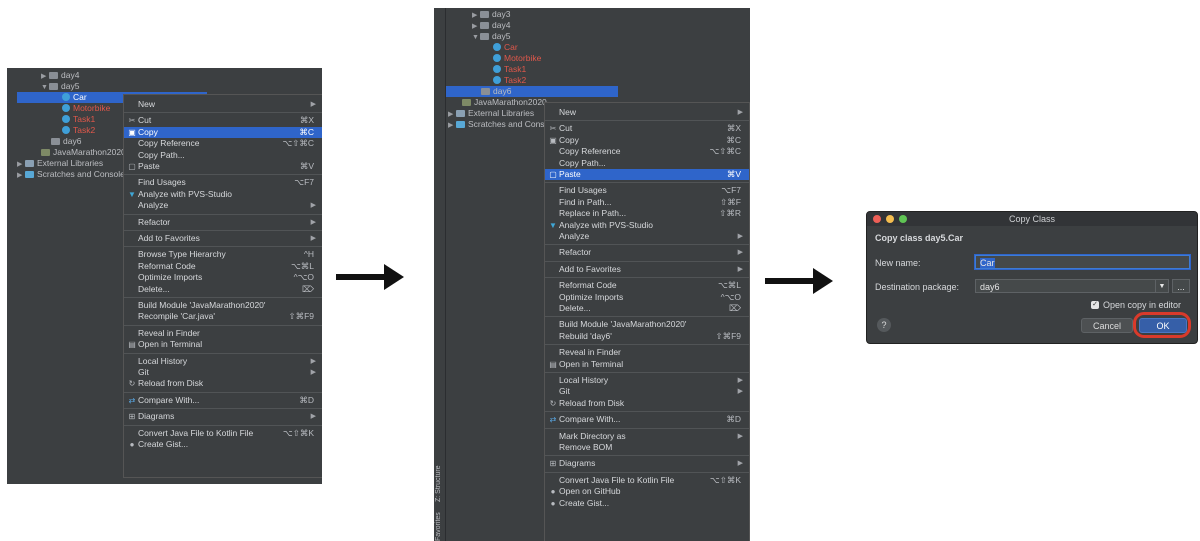  I want to click on tree-item-task2: Task2, so click(532, 80).